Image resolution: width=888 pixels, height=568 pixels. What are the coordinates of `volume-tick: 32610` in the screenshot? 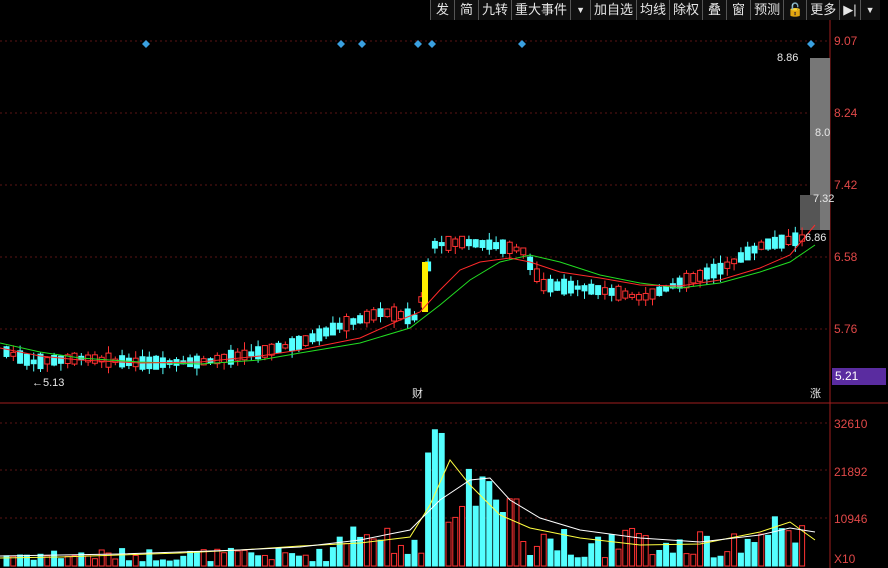 It's located at (851, 424).